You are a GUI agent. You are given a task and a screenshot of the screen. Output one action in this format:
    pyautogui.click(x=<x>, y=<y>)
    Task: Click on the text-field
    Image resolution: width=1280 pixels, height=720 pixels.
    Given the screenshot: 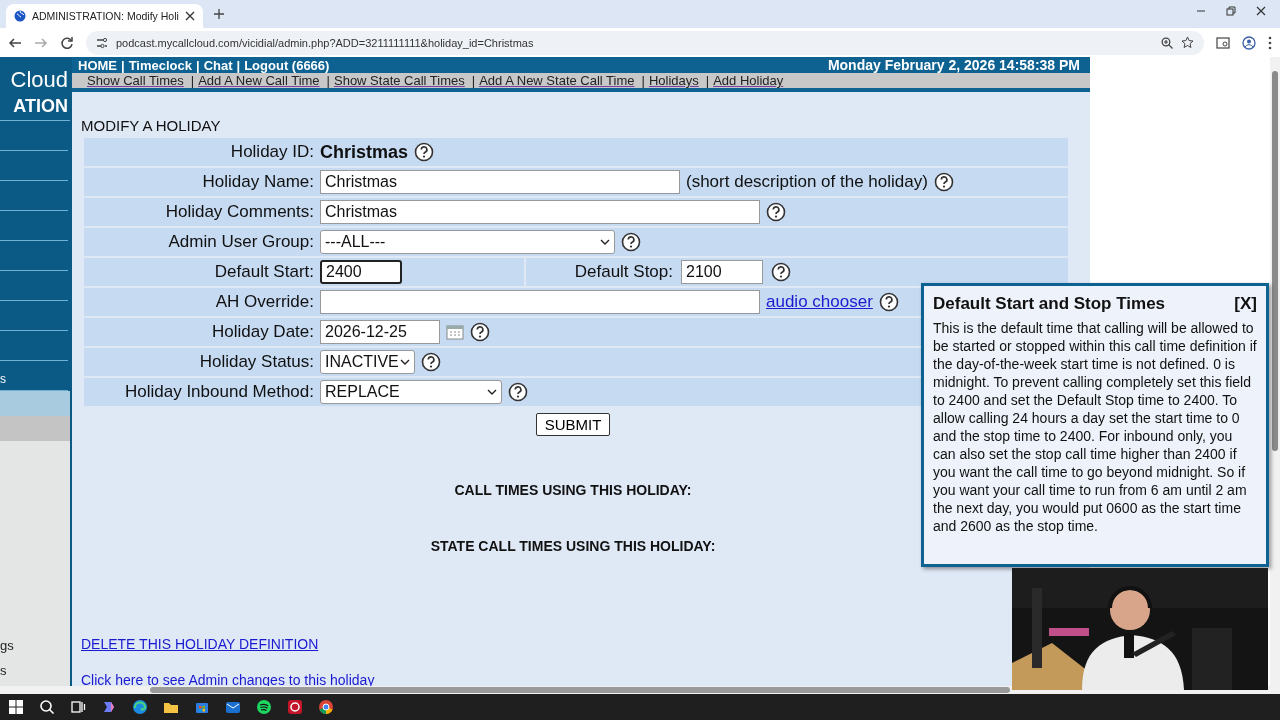 What is the action you would take?
    pyautogui.click(x=540, y=302)
    